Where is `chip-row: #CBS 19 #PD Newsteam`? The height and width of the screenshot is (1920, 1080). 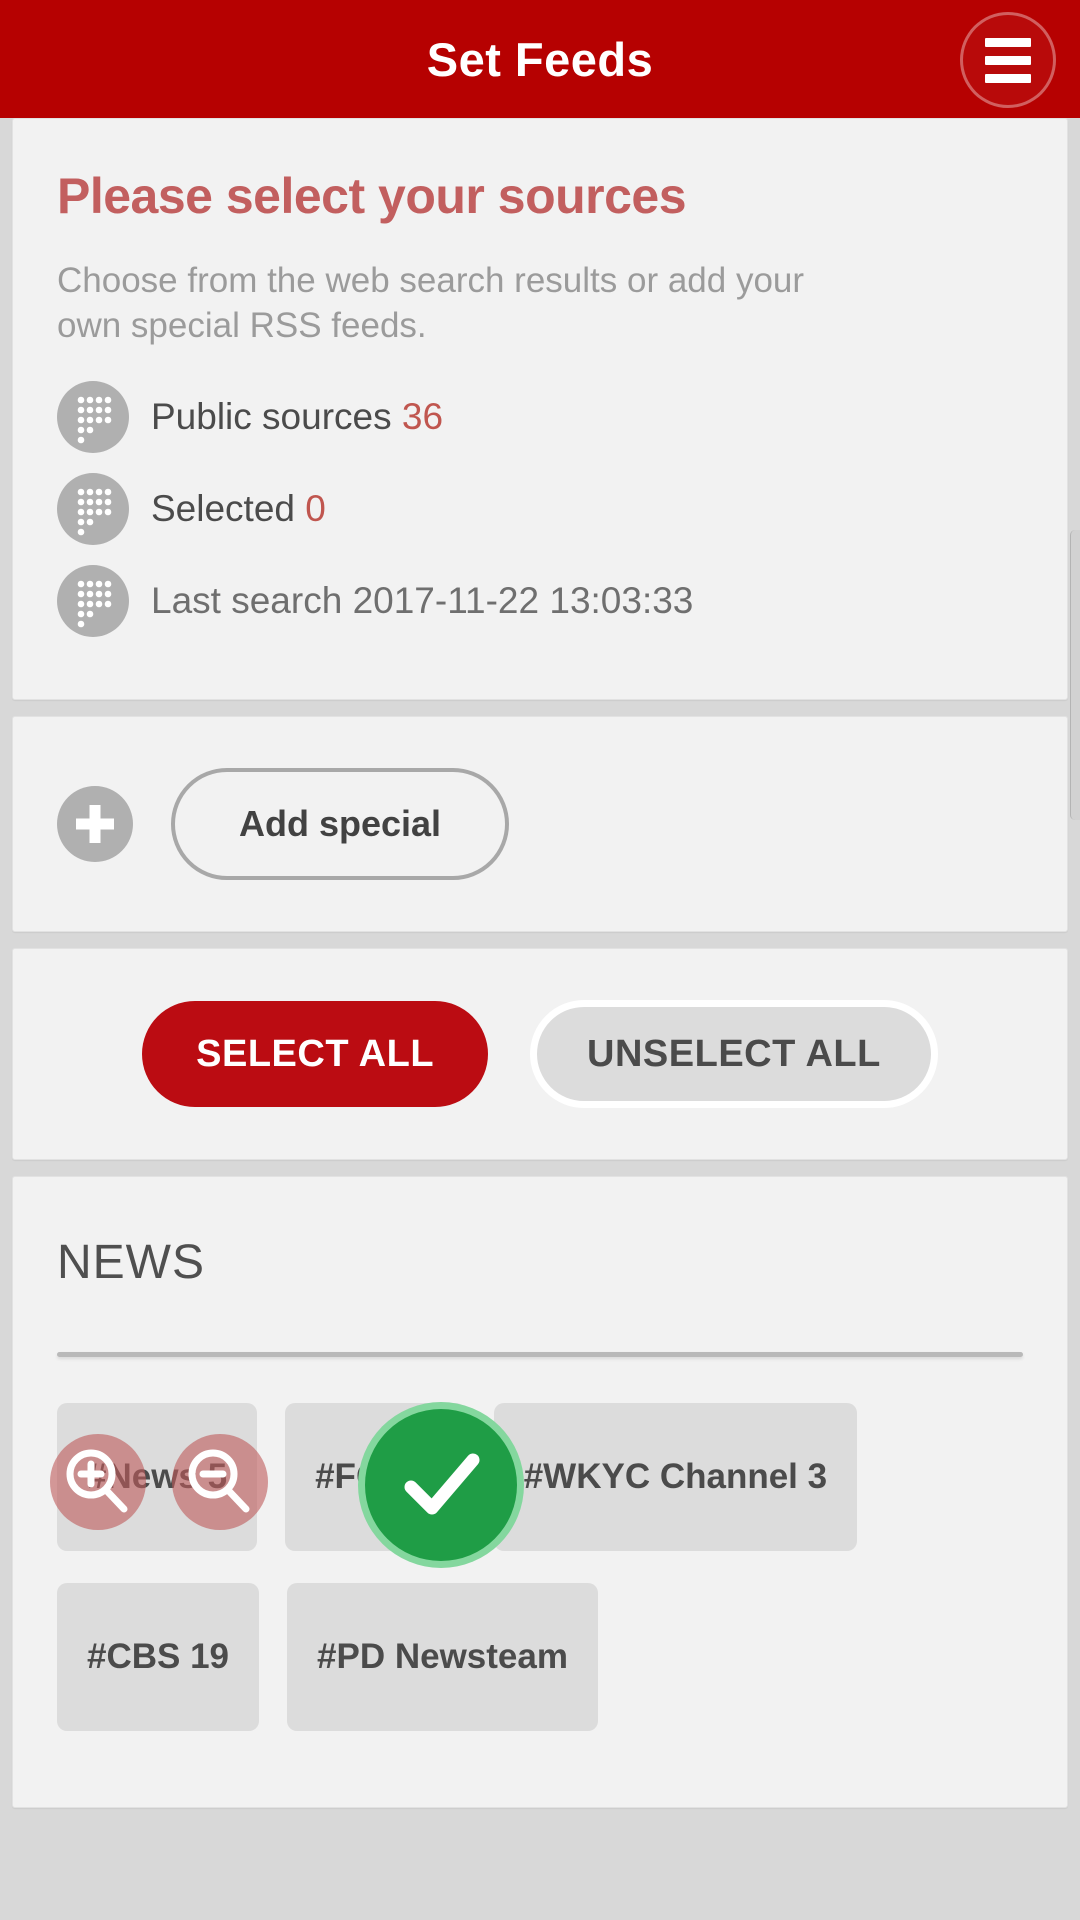
chip-row: #CBS 19 #PD Newsteam is located at coordinates (540, 1656).